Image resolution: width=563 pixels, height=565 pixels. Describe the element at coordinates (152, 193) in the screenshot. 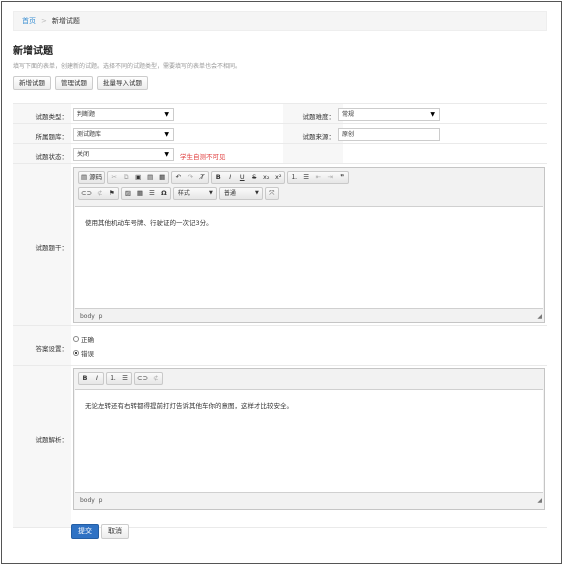

I see `horizontal-rule-icon: ☰` at that location.